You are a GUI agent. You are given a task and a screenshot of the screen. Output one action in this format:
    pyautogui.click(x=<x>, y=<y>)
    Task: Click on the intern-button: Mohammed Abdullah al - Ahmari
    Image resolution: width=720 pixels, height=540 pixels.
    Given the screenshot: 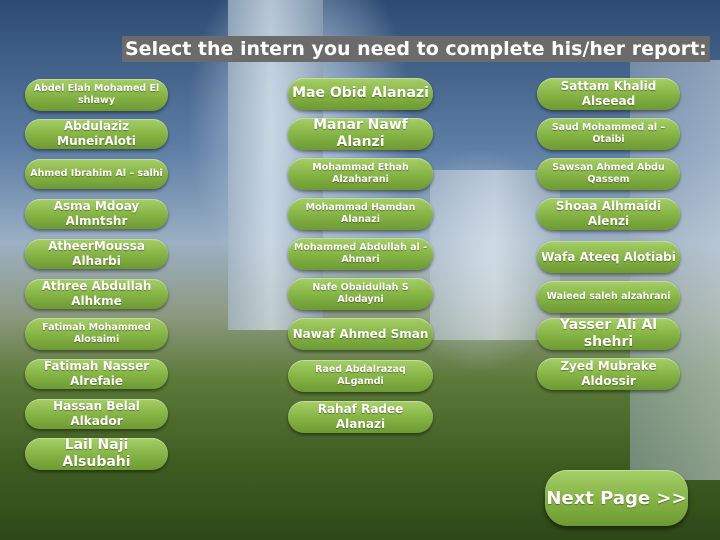 What is the action you would take?
    pyautogui.click(x=360, y=254)
    